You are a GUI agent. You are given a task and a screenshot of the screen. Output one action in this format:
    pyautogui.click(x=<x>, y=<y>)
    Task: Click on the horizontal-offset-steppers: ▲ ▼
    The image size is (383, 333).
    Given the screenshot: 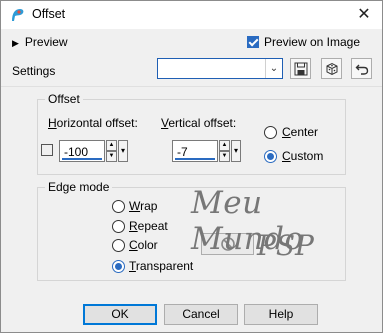 What is the action you would take?
    pyautogui.click(x=111, y=151)
    